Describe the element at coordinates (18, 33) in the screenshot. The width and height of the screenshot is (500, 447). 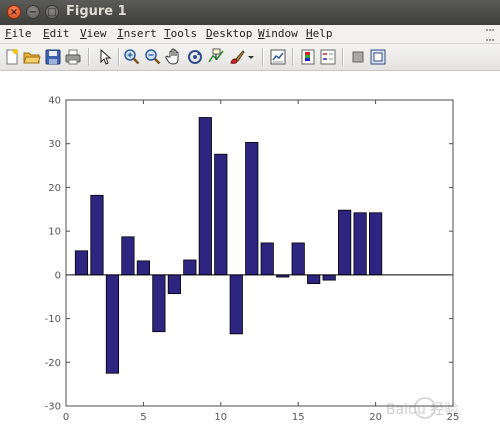
I see `menu-file: File` at that location.